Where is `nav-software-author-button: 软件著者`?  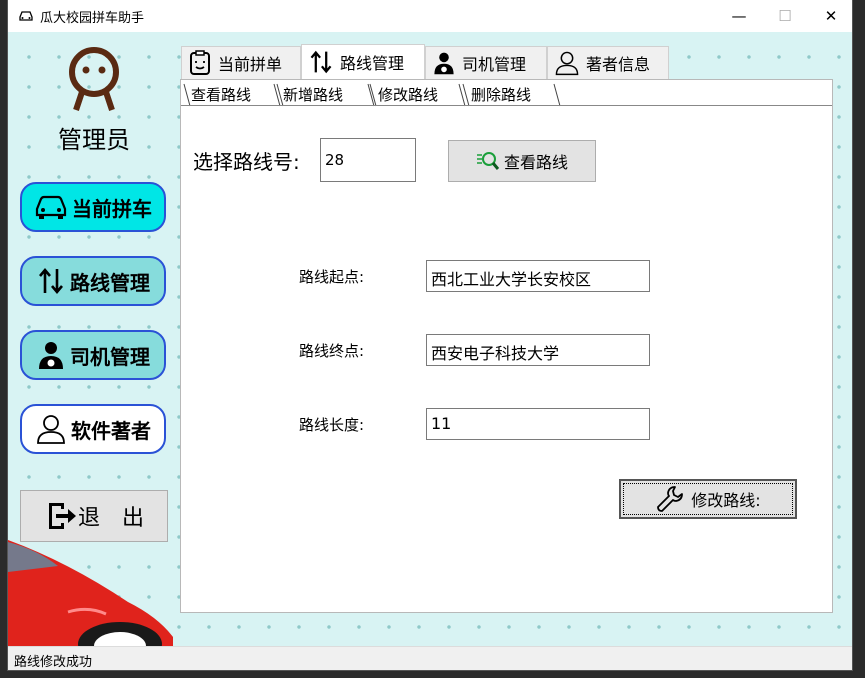 nav-software-author-button: 软件著者 is located at coordinates (93, 429).